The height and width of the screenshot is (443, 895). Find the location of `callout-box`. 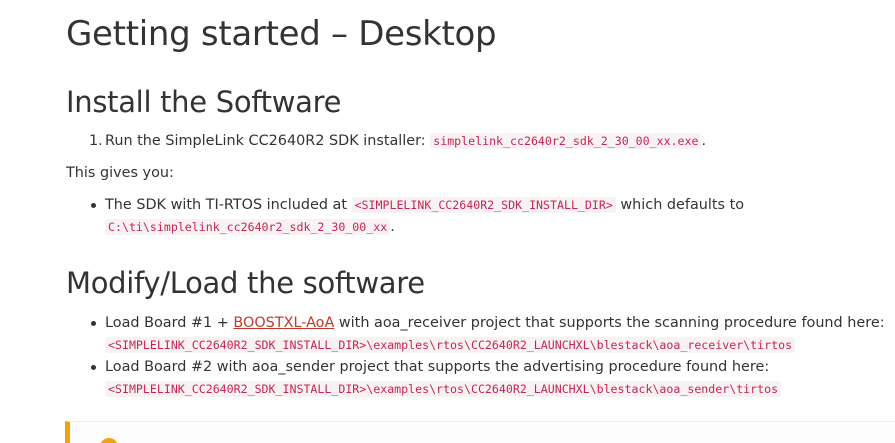

callout-box is located at coordinates (480, 432).